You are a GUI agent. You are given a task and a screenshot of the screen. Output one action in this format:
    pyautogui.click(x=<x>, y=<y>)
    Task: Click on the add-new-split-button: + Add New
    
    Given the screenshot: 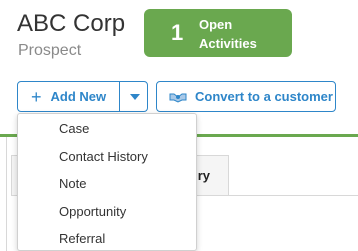 What is the action you would take?
    pyautogui.click(x=82, y=96)
    